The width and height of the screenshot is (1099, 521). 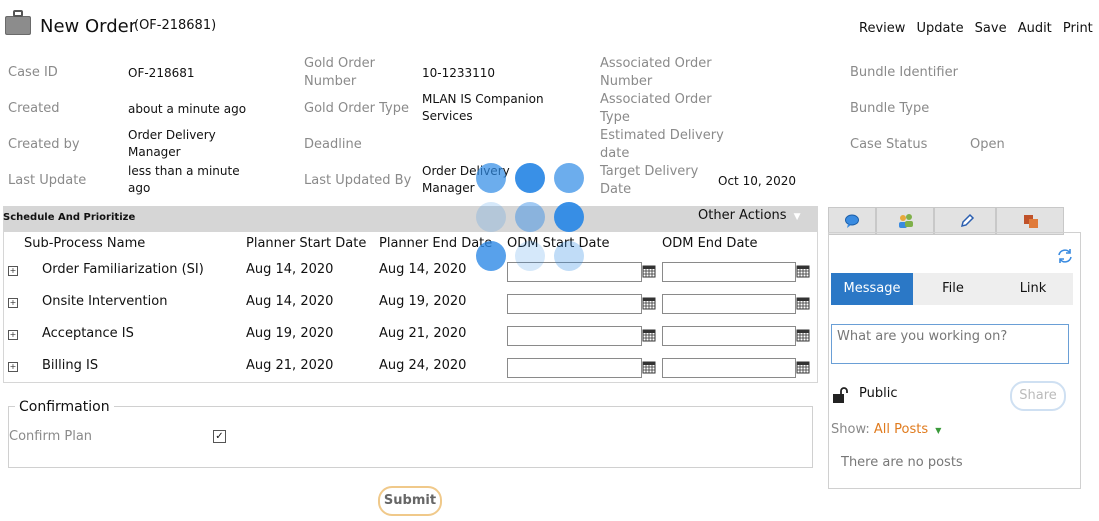 What do you see at coordinates (886, 429) in the screenshot?
I see `show-filter: Show: All Posts ▼` at bounding box center [886, 429].